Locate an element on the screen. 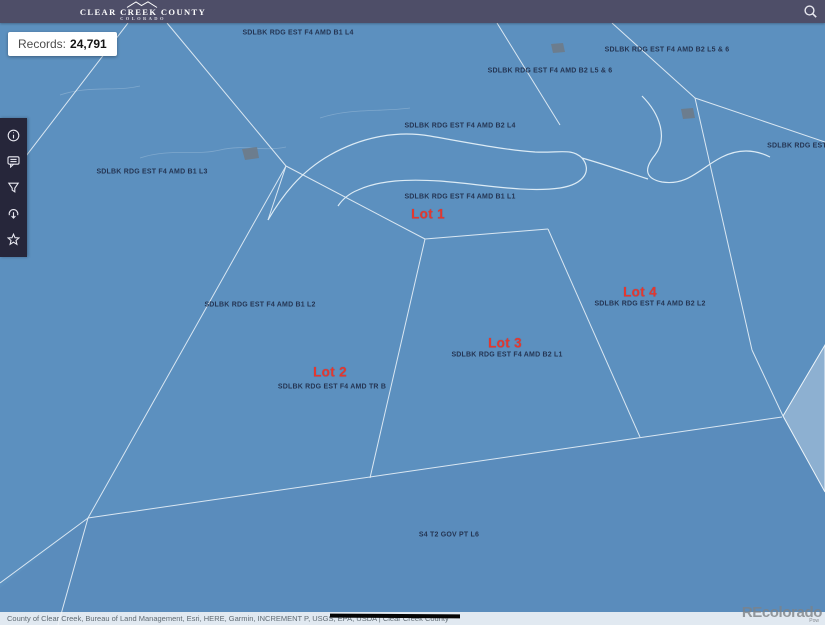  comments-icon is located at coordinates (14, 162).